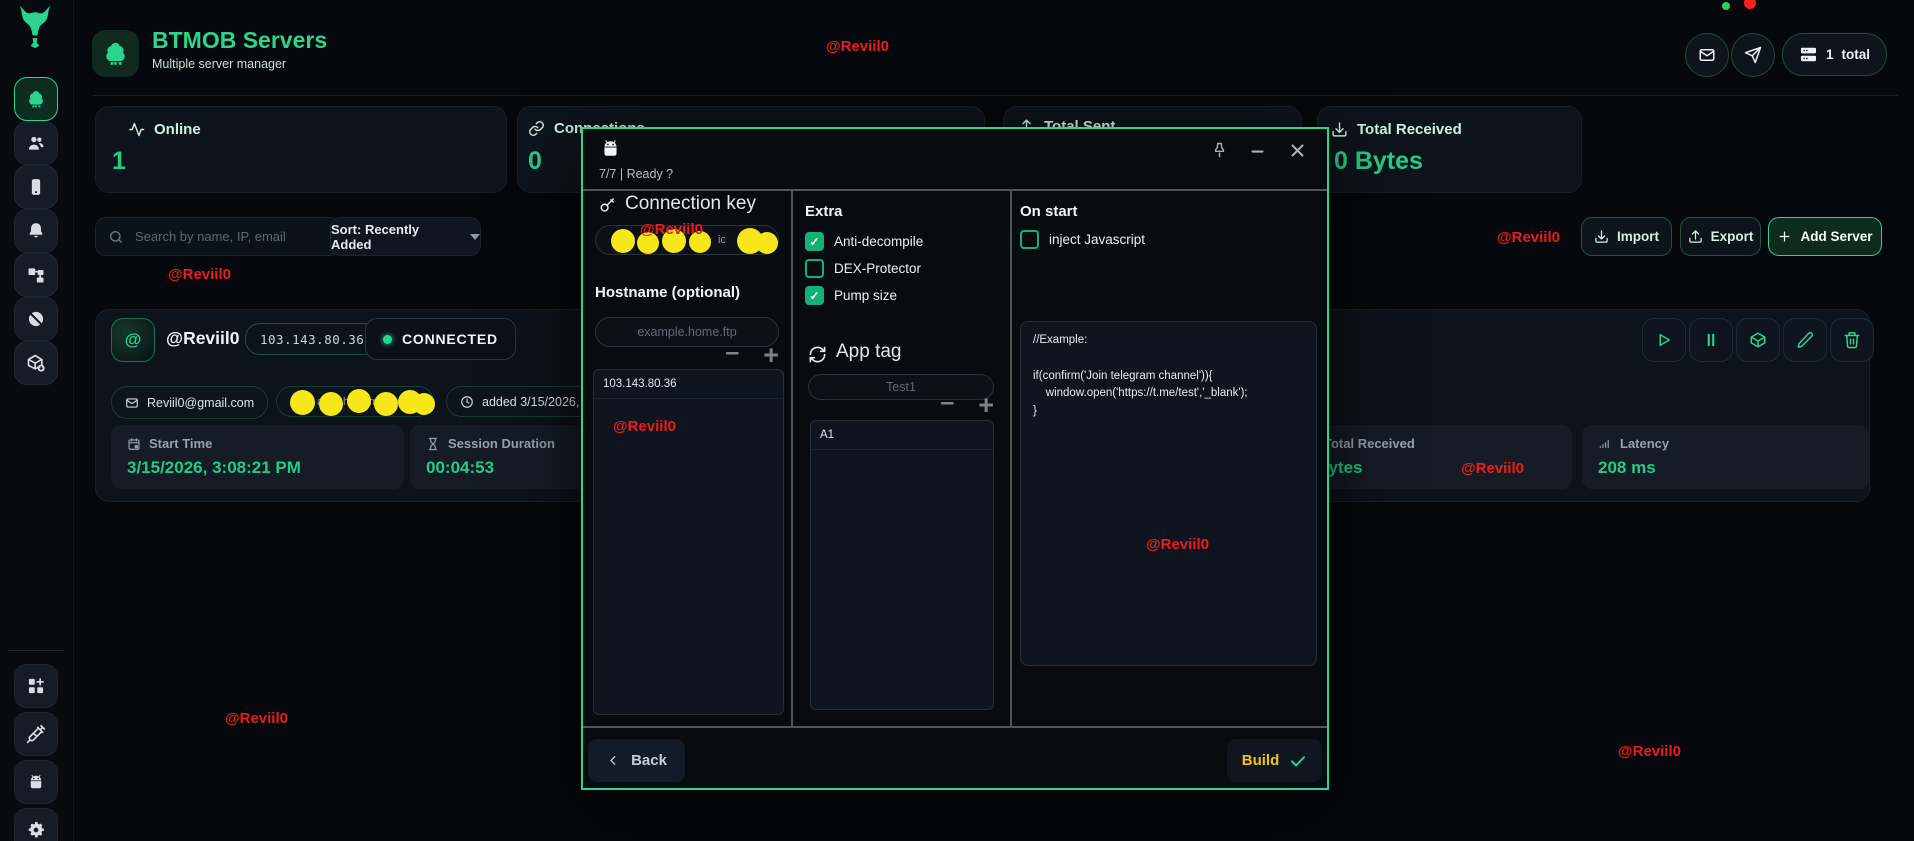 This screenshot has height=841, width=1914. Describe the element at coordinates (1808, 54) in the screenshot. I see `server-stack-icon` at that location.